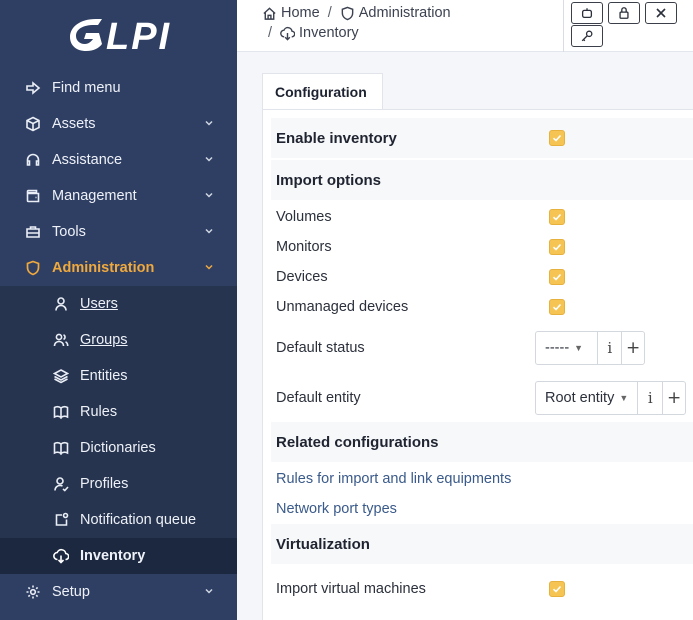 Image resolution: width=693 pixels, height=620 pixels. What do you see at coordinates (138, 520) in the screenshot?
I see `sidebar-item-label: Notification queue` at bounding box center [138, 520].